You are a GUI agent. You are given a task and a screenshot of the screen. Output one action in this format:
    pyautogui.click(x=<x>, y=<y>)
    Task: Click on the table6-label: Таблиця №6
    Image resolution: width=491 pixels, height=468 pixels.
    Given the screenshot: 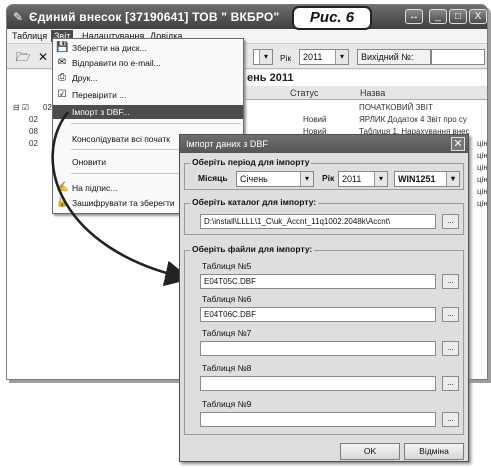 What is the action you would take?
    pyautogui.click(x=227, y=299)
    